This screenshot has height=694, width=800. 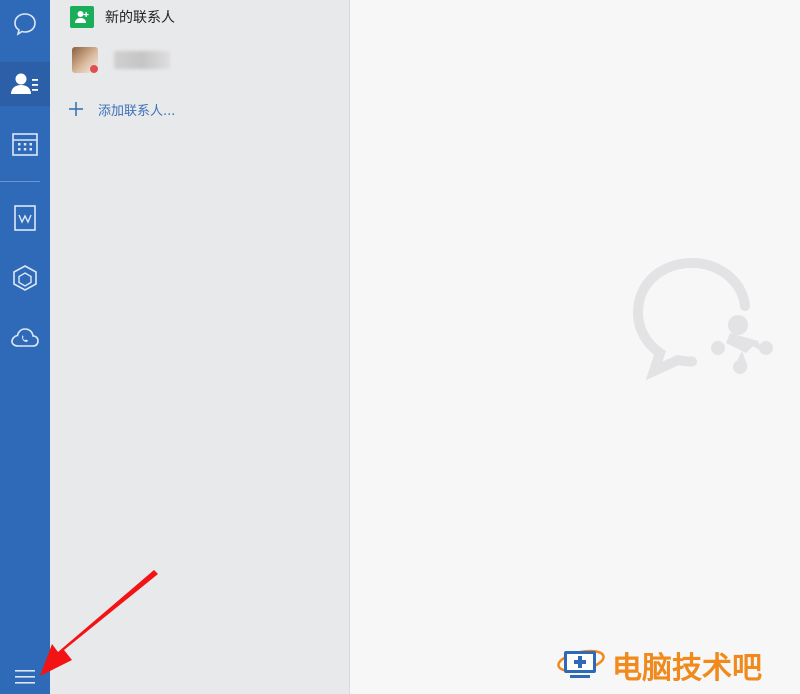 I want to click on status-dot, so click(x=94, y=69).